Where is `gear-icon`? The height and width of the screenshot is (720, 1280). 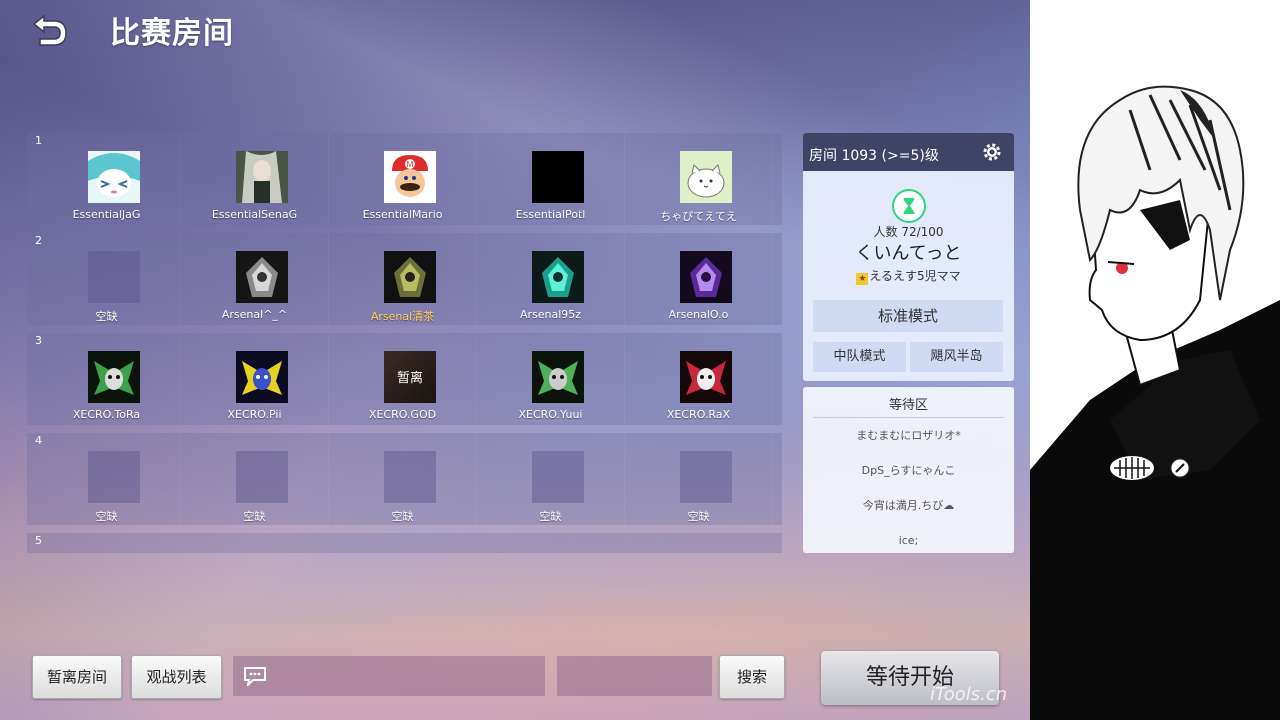 gear-icon is located at coordinates (992, 152).